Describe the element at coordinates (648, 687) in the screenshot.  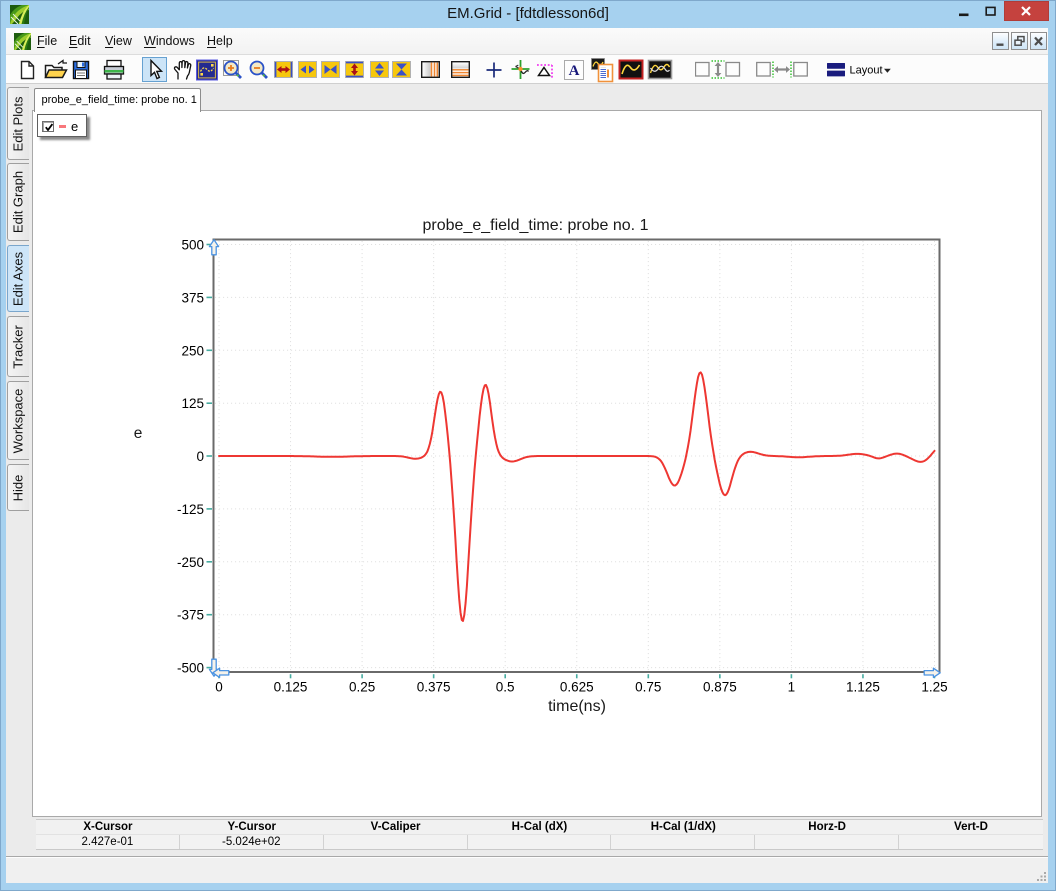
I see `svg-text: 0.75` at that location.